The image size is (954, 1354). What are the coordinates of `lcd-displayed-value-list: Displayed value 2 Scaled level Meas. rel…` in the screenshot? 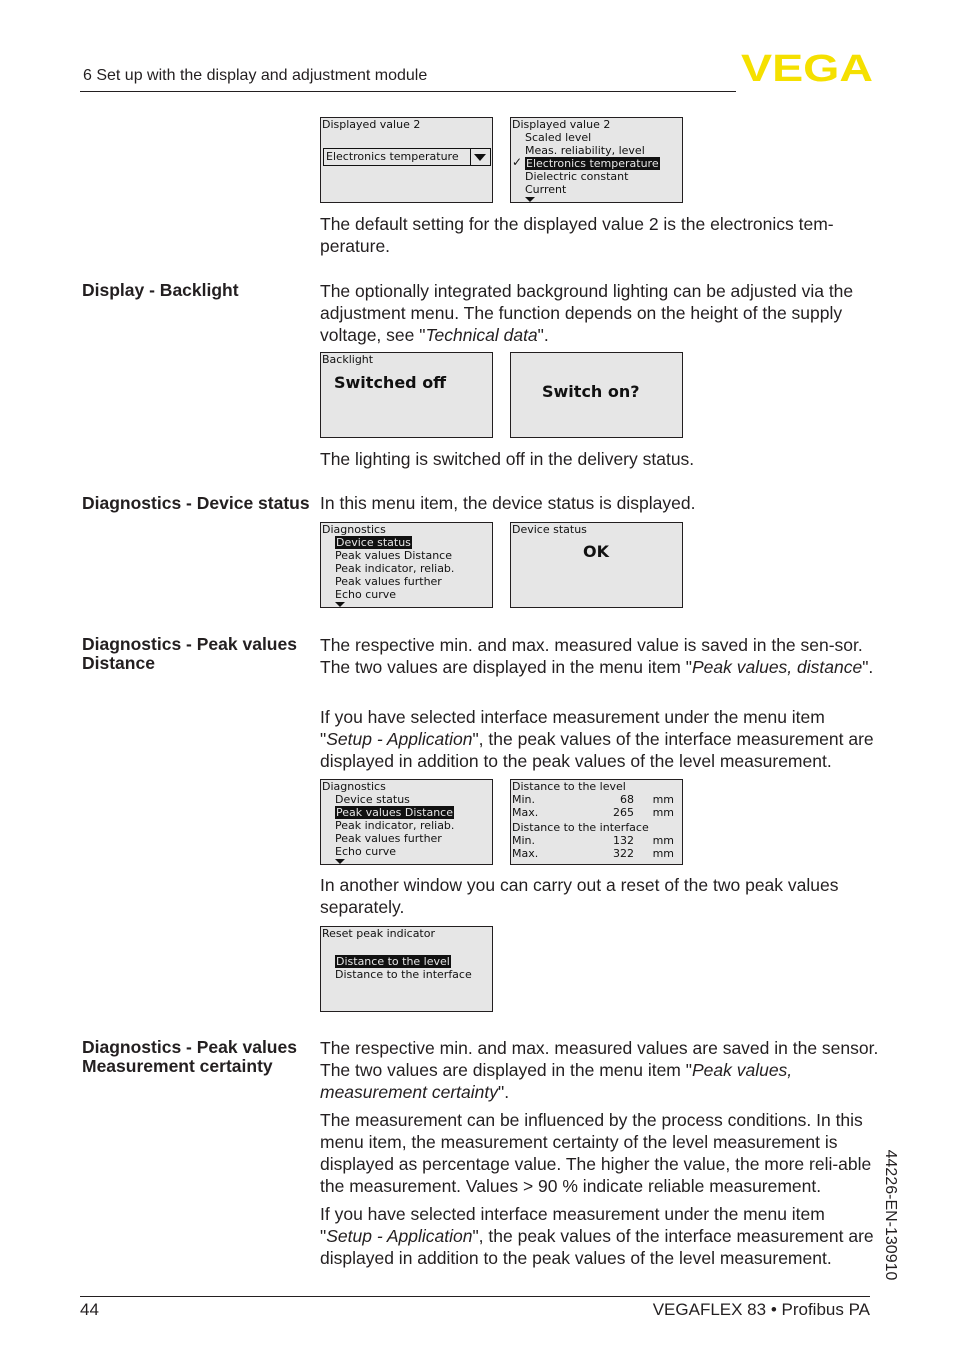 It's located at (596, 160).